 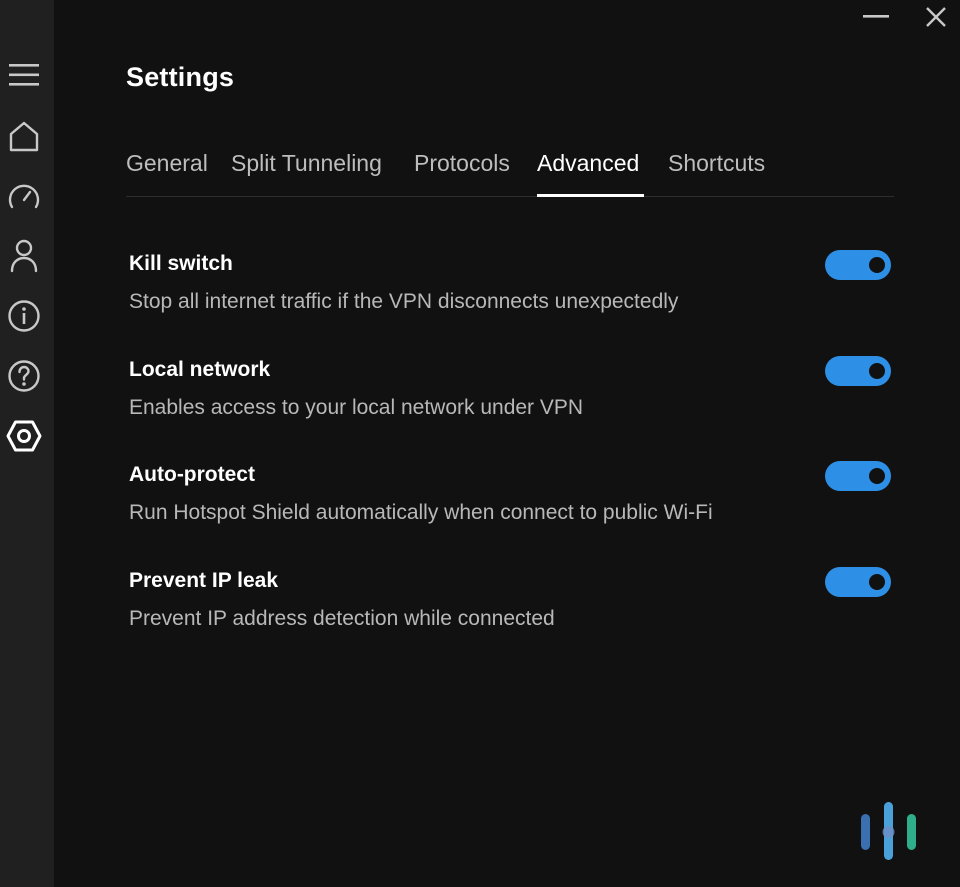 I want to click on tab-split-tunneling: Split Tunneling, so click(x=306, y=163).